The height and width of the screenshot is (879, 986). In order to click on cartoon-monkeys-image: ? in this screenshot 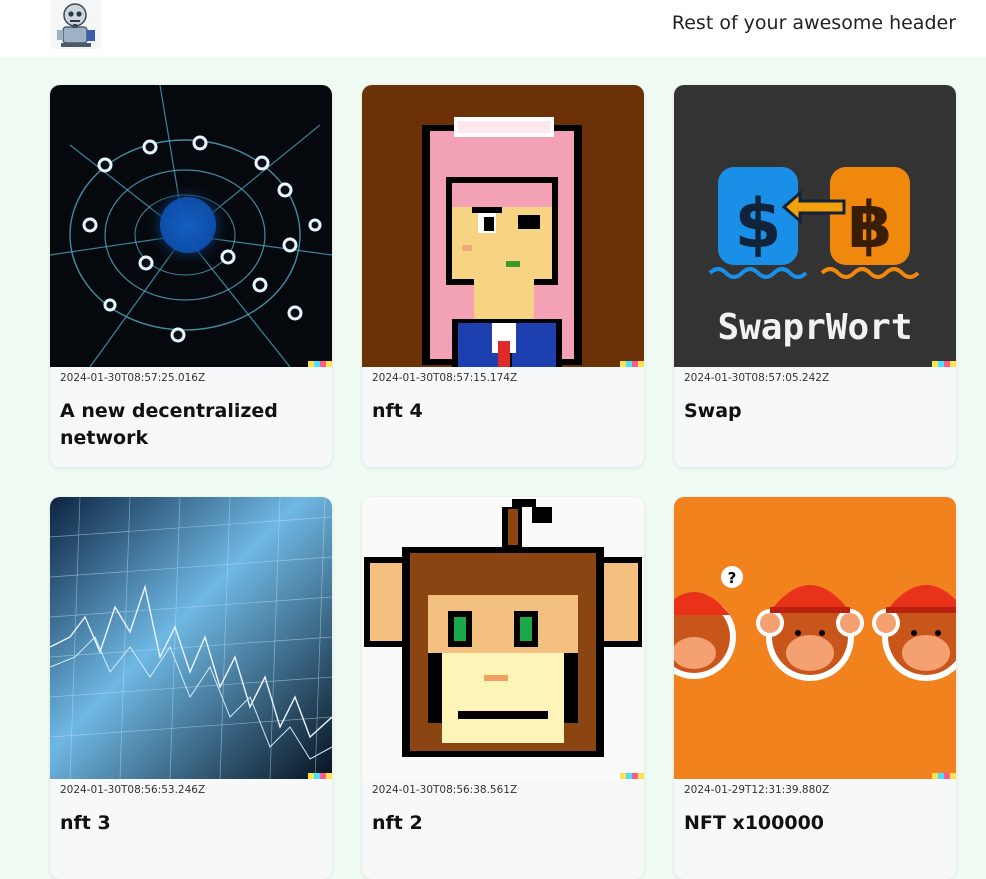, I will do `click(815, 638)`.